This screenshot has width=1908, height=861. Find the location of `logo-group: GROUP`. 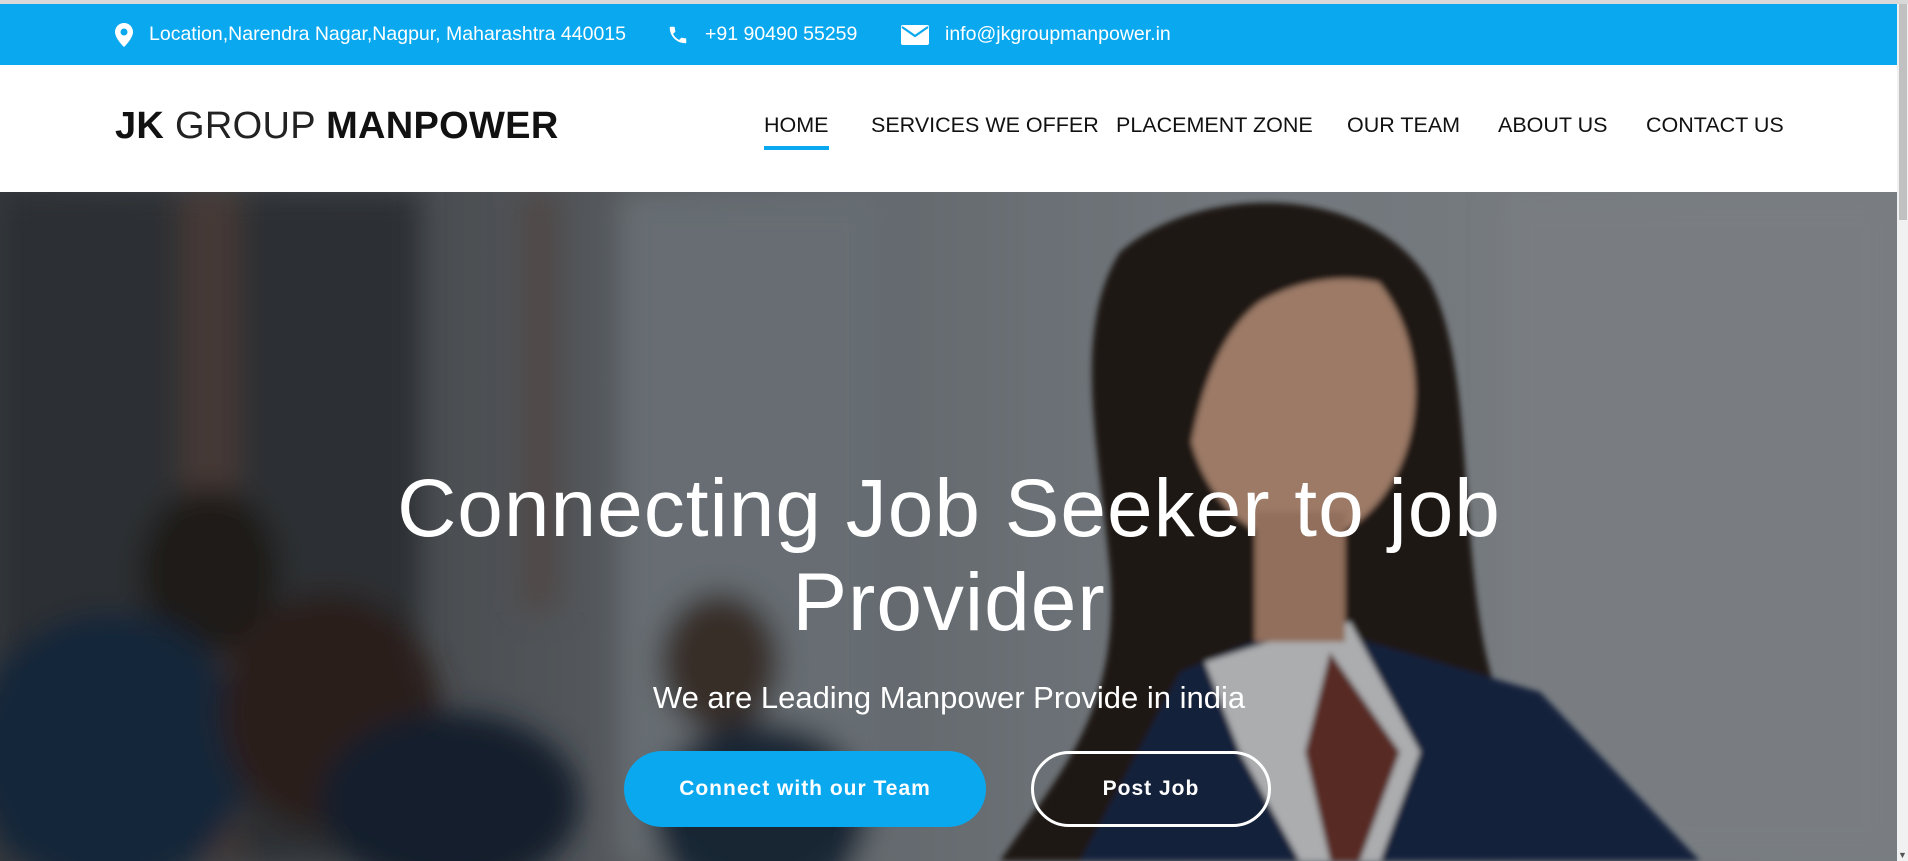

logo-group: GROUP is located at coordinates (245, 126).